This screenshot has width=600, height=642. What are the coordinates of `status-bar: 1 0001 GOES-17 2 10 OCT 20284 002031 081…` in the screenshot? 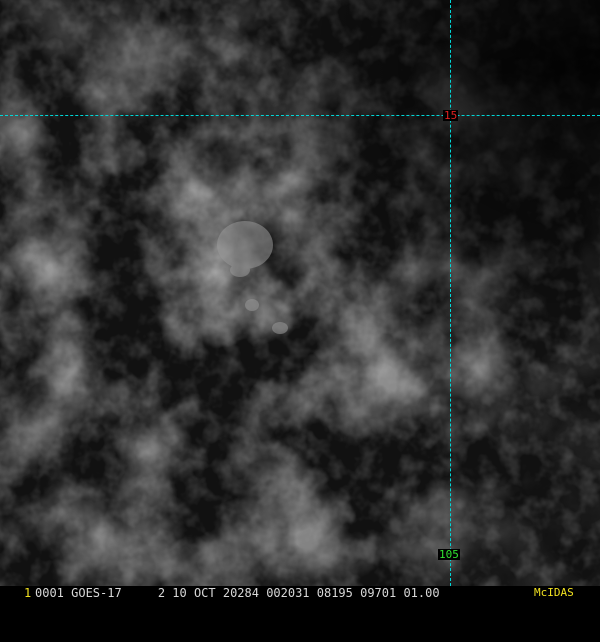 It's located at (300, 593).